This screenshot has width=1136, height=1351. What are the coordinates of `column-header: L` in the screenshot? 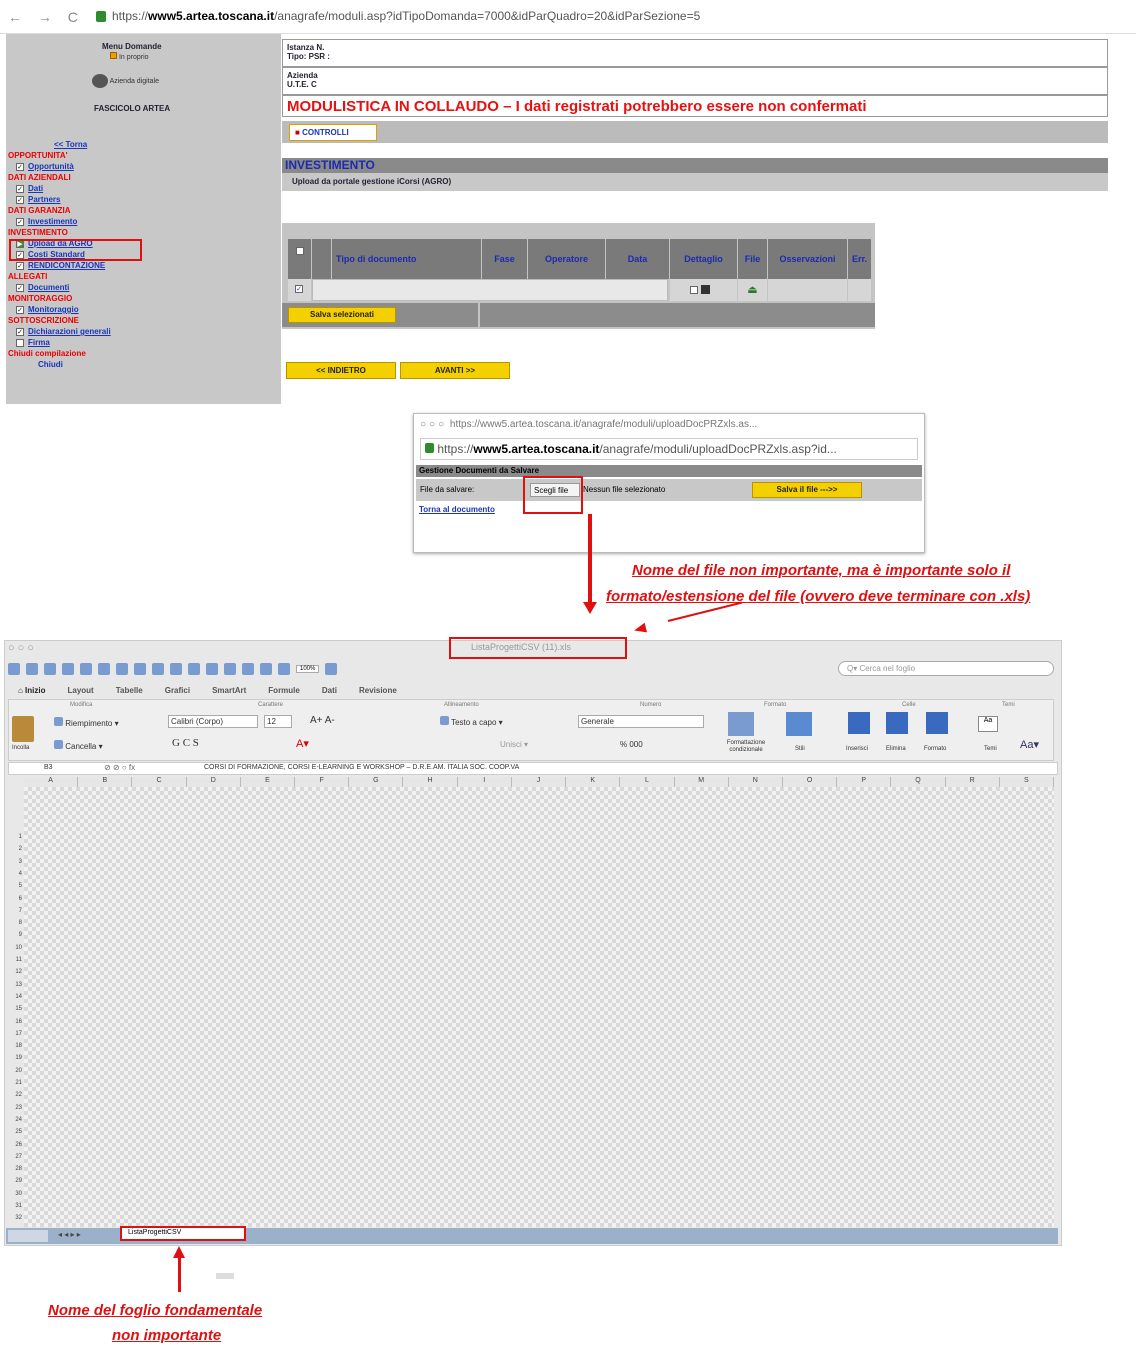 It's located at (647, 782).